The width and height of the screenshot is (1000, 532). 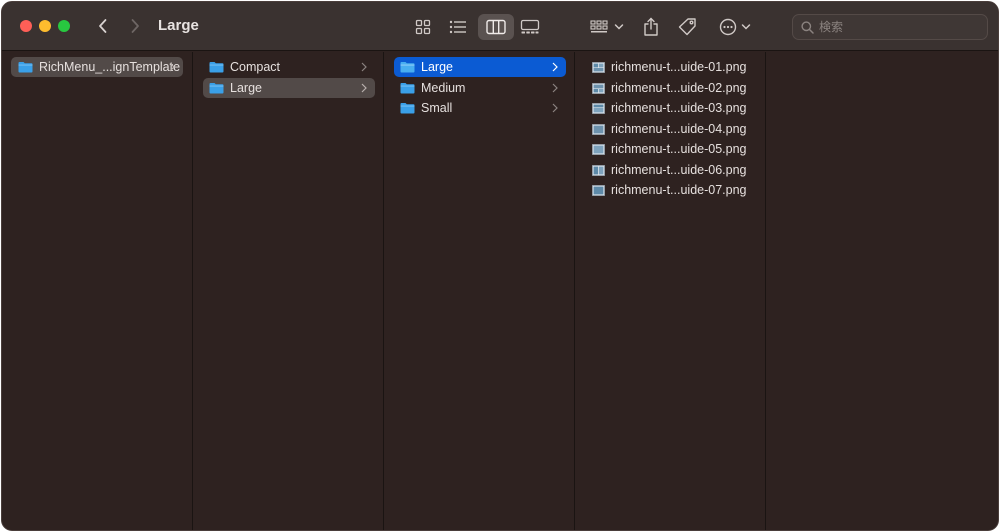 What do you see at coordinates (679, 108) in the screenshot?
I see `list-item-label: richmenu-t...uide-03.png` at bounding box center [679, 108].